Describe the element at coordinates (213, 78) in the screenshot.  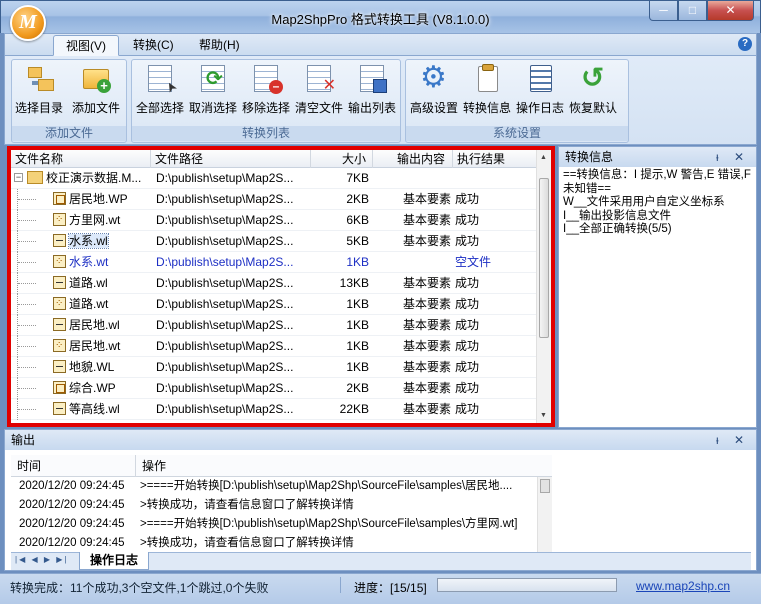
I see `deselect-icon` at that location.